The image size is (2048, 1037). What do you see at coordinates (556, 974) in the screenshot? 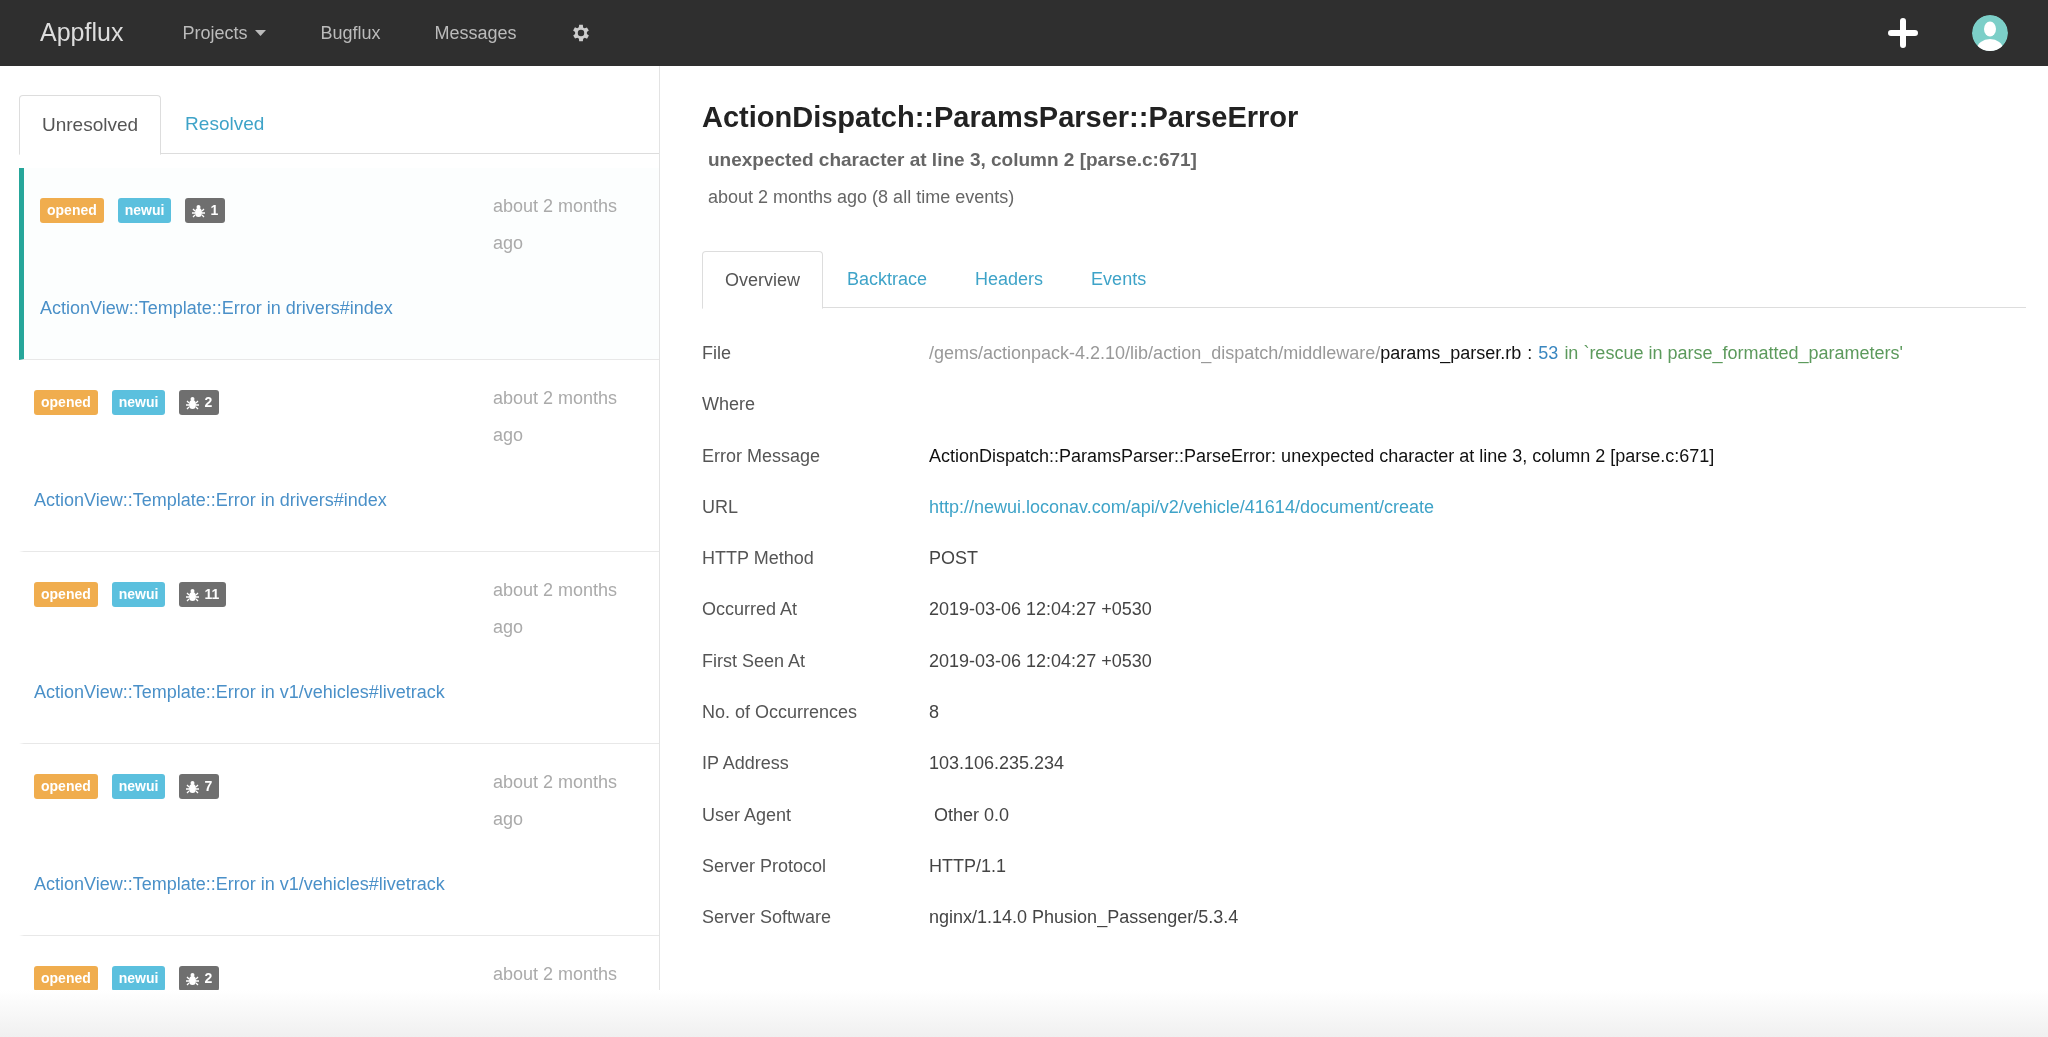
I see `issue-time: about 2 months` at bounding box center [556, 974].